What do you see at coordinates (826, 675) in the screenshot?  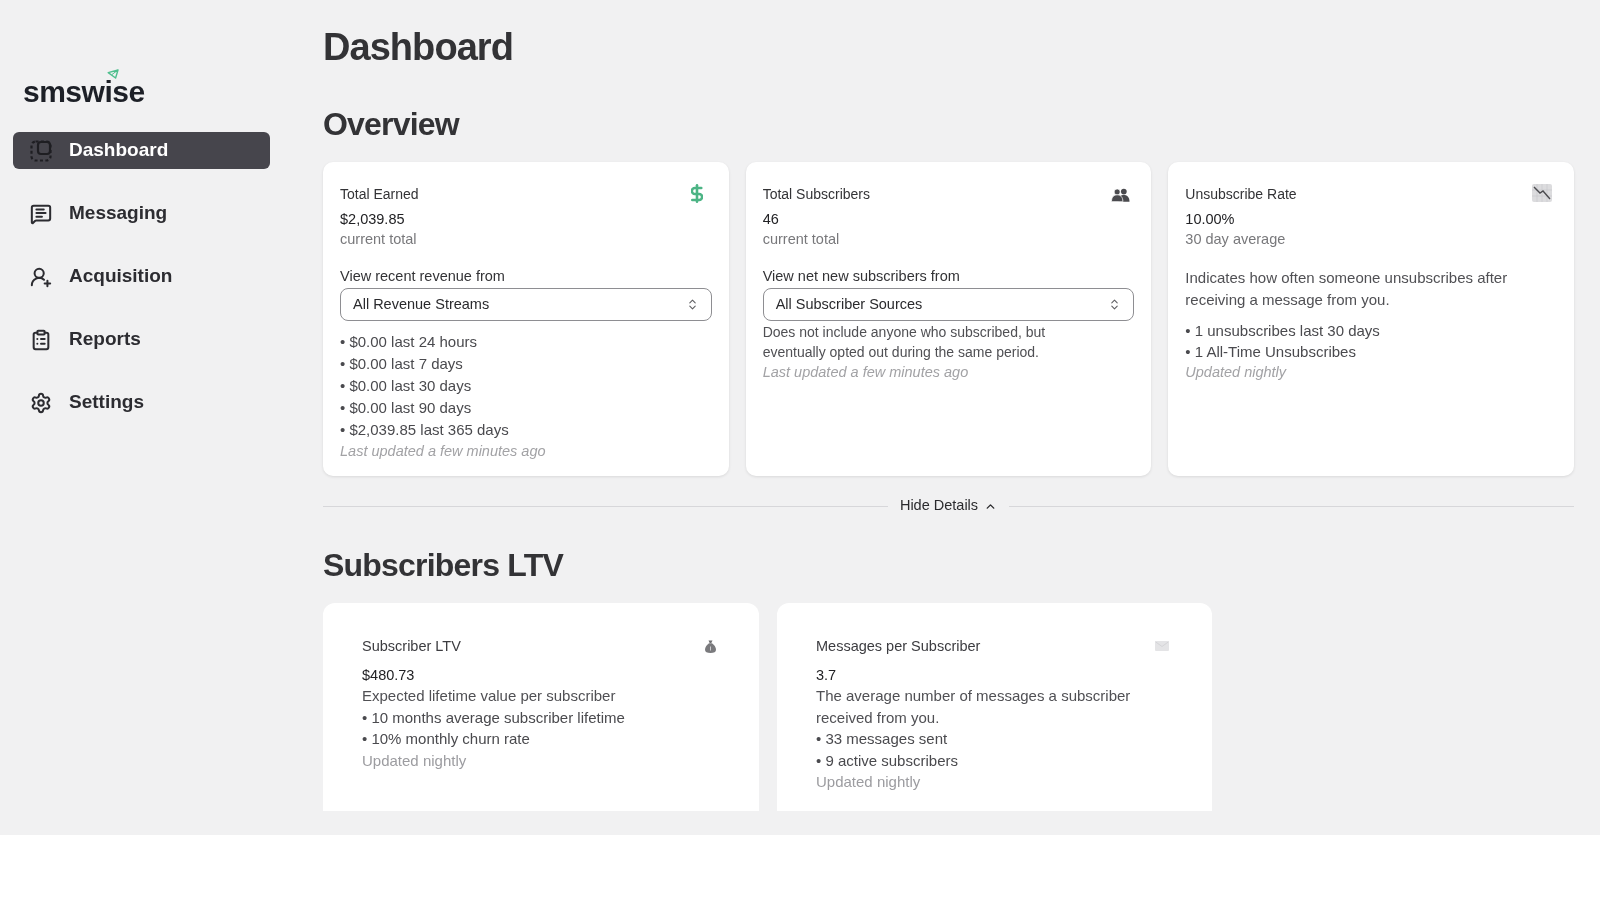 I see `stat-value: 3.7` at bounding box center [826, 675].